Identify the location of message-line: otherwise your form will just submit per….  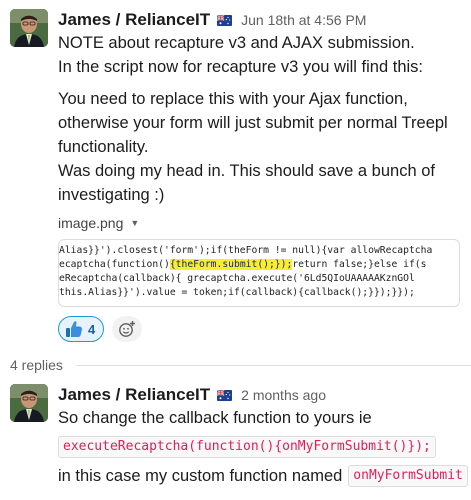
(253, 123).